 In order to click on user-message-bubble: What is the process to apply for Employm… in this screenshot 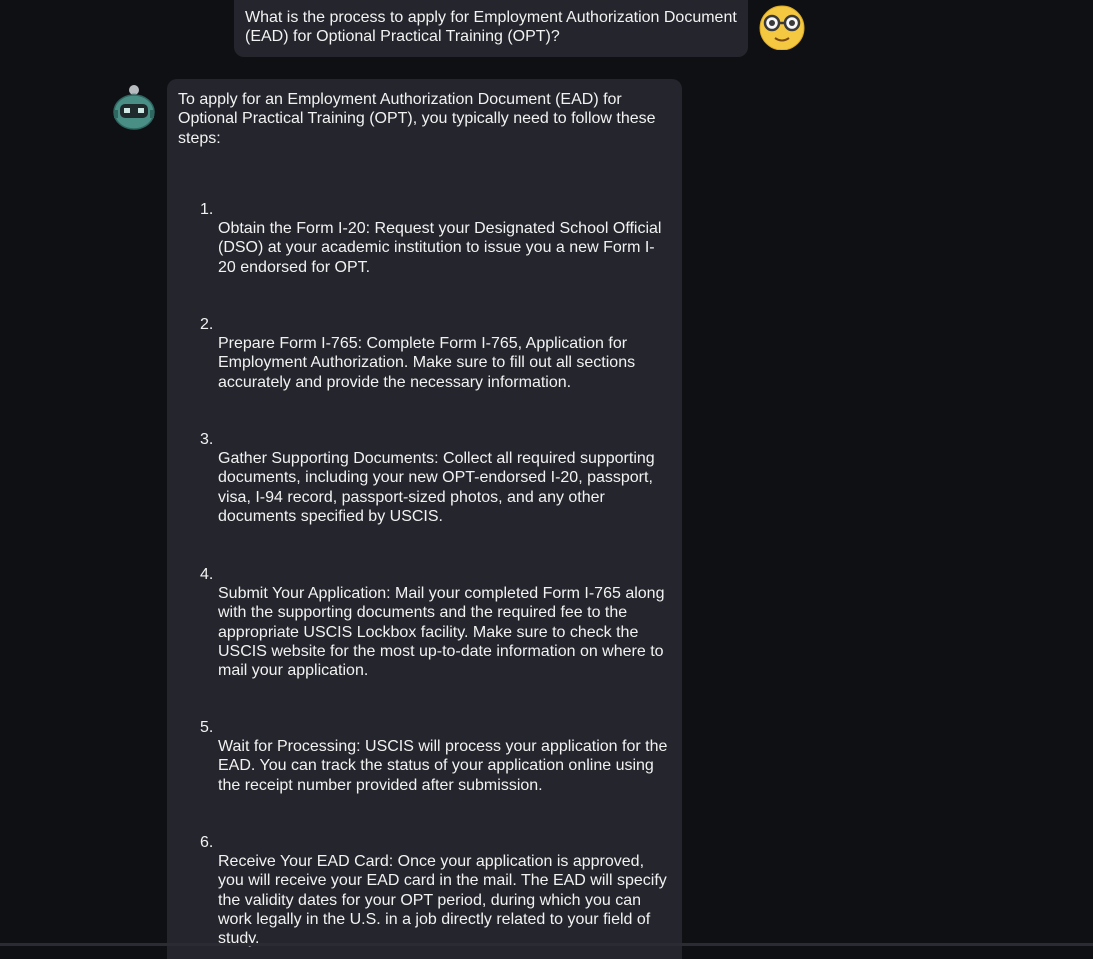, I will do `click(491, 28)`.